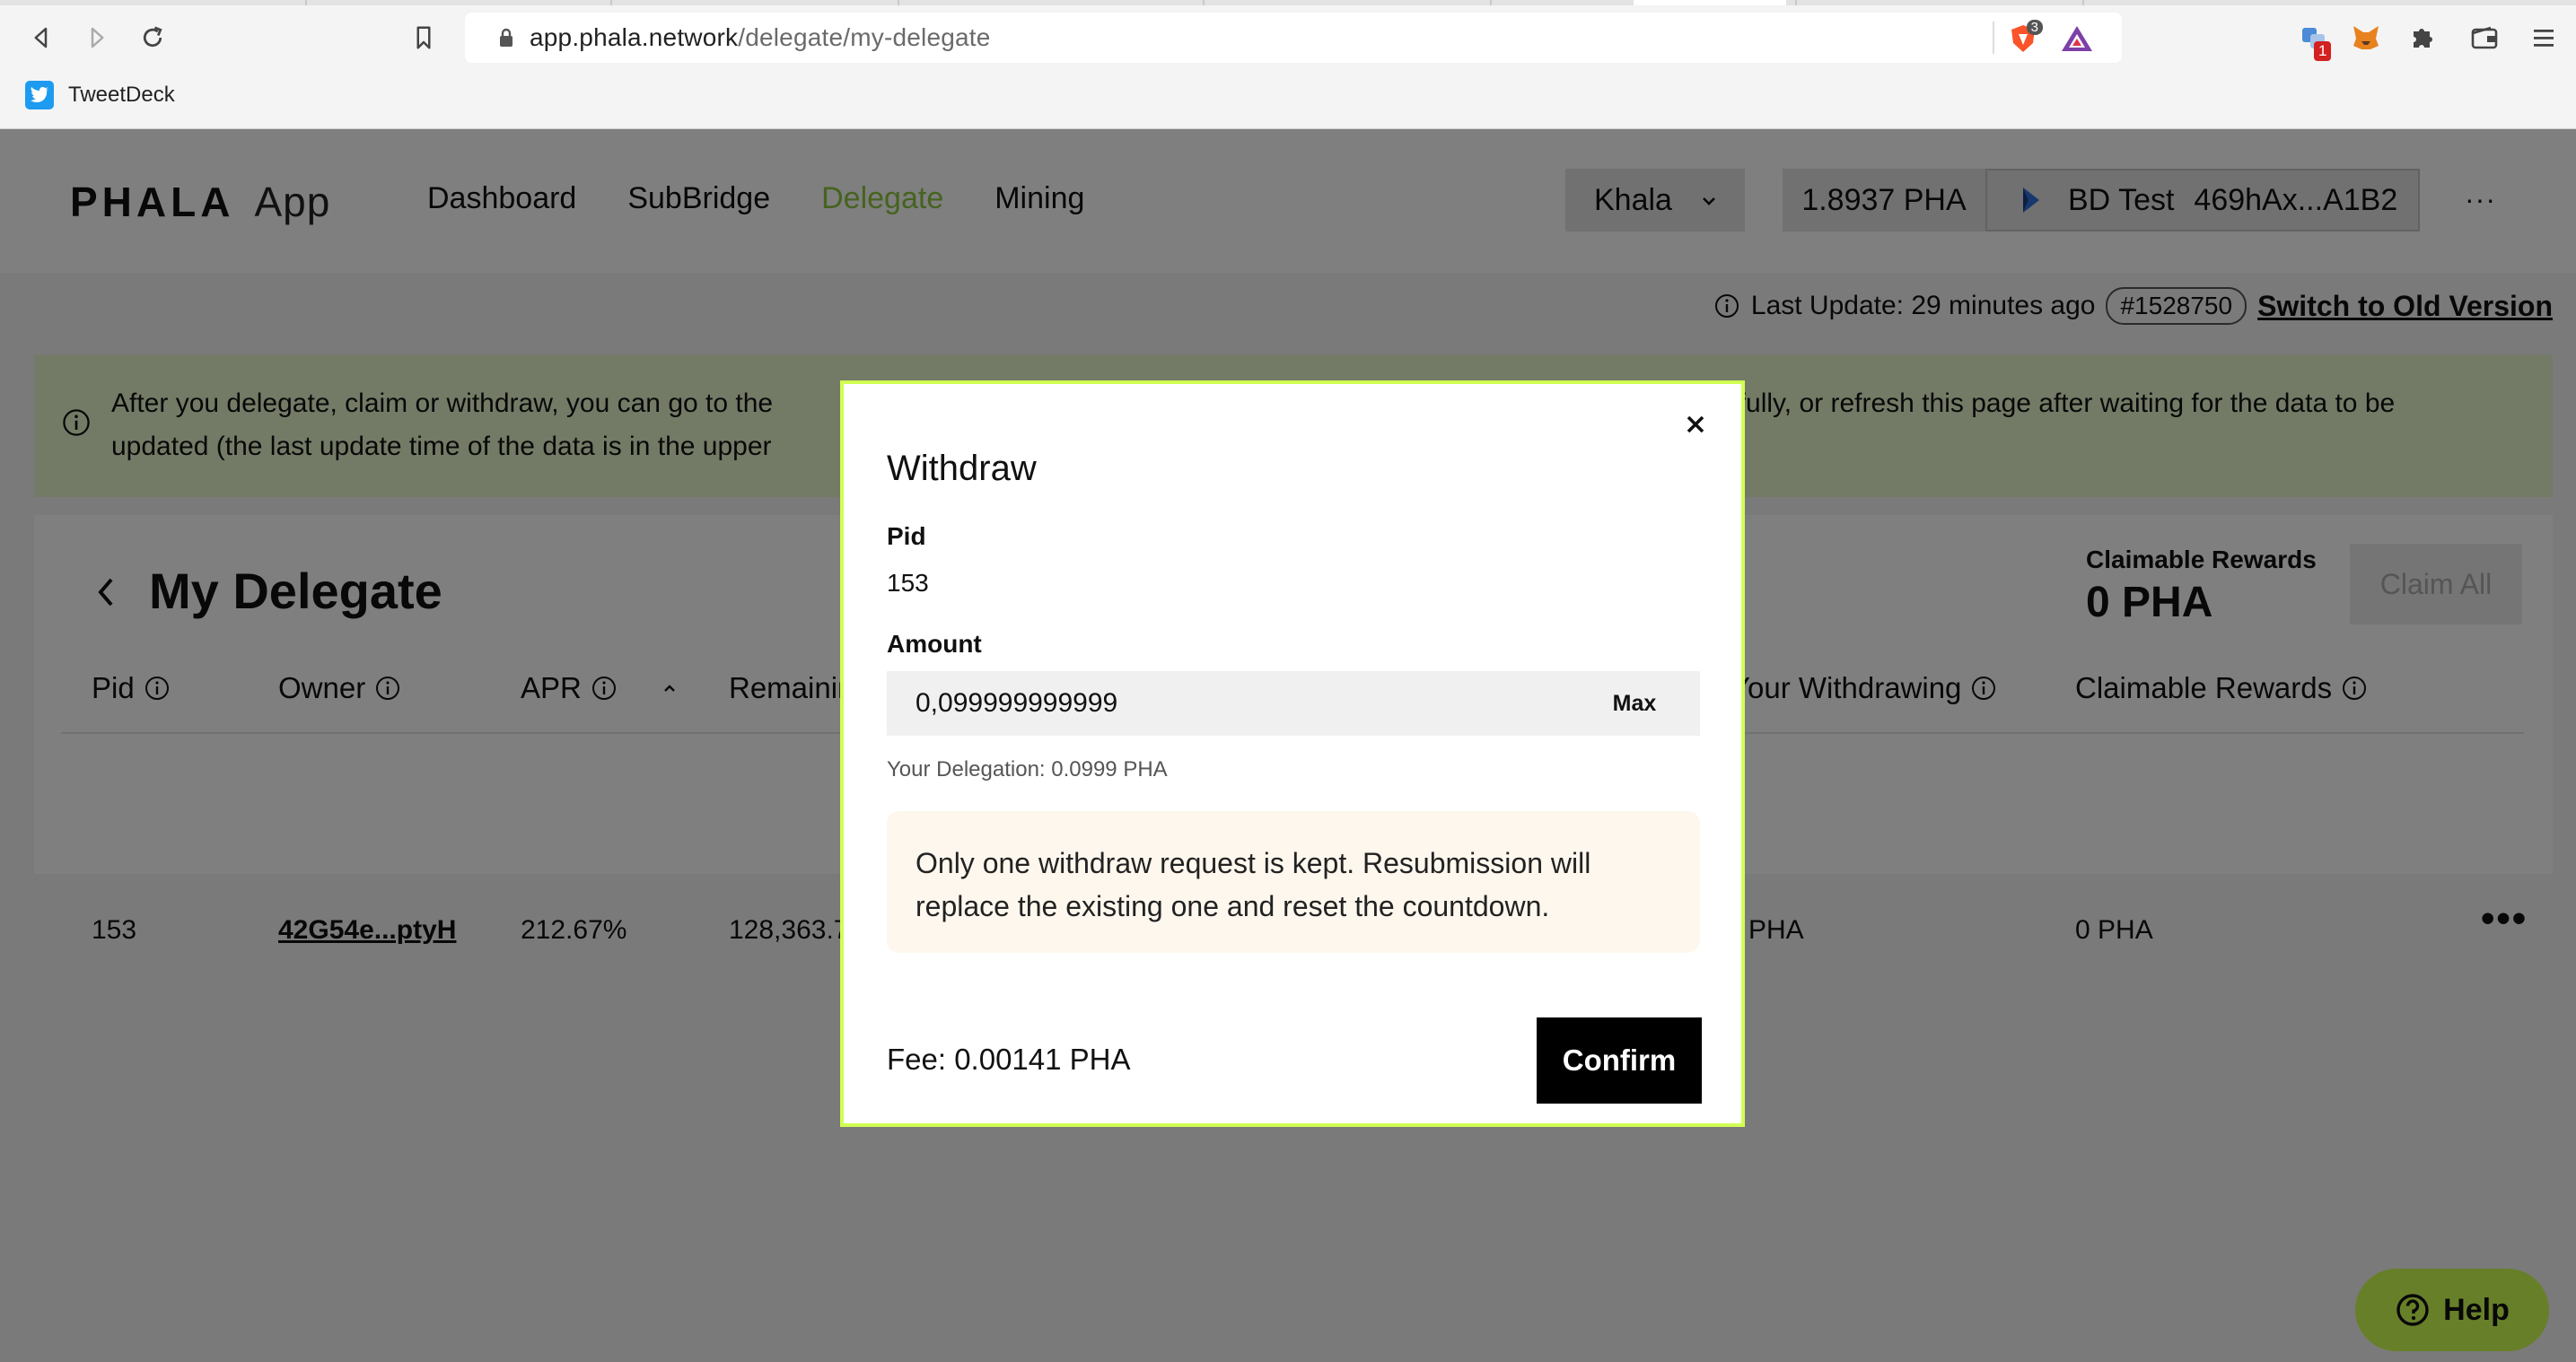  Describe the element at coordinates (2035, 28) in the screenshot. I see `brave-shield-count: 3` at that location.